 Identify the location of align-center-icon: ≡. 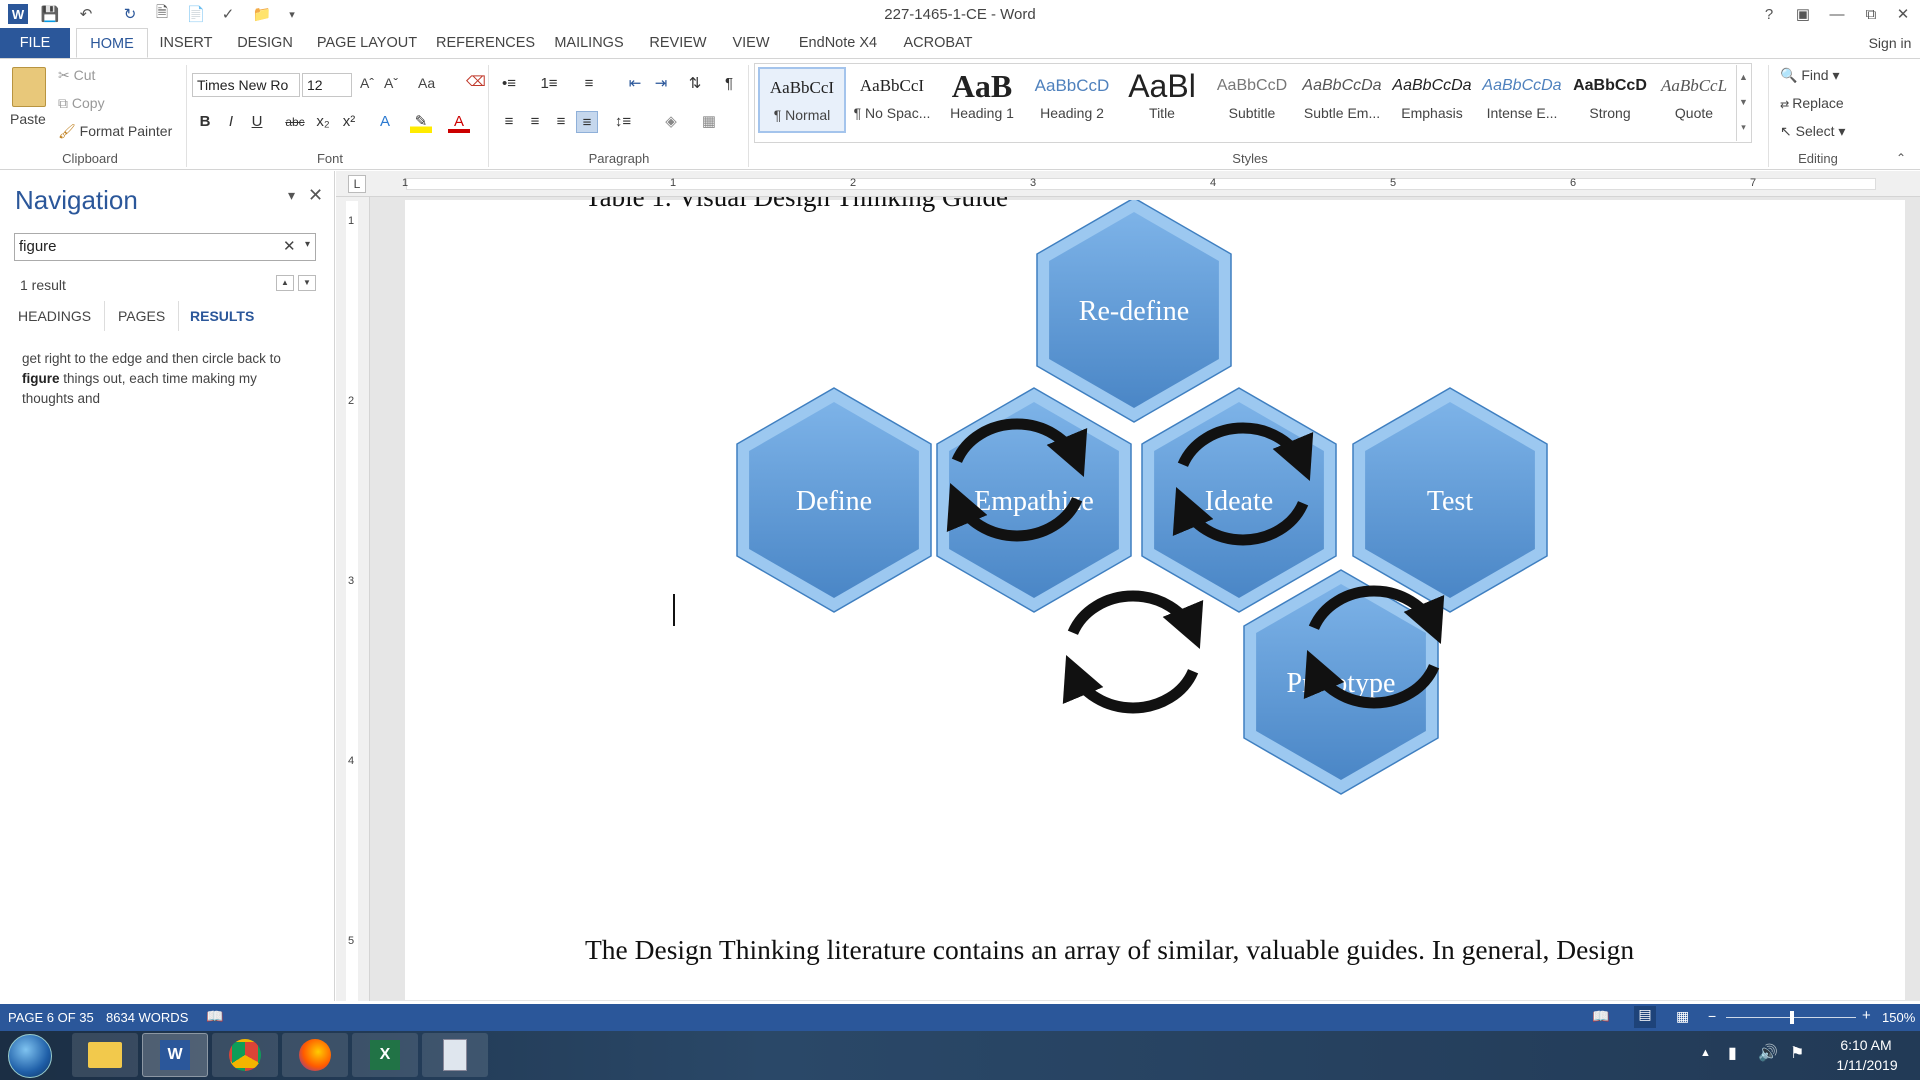
(535, 122).